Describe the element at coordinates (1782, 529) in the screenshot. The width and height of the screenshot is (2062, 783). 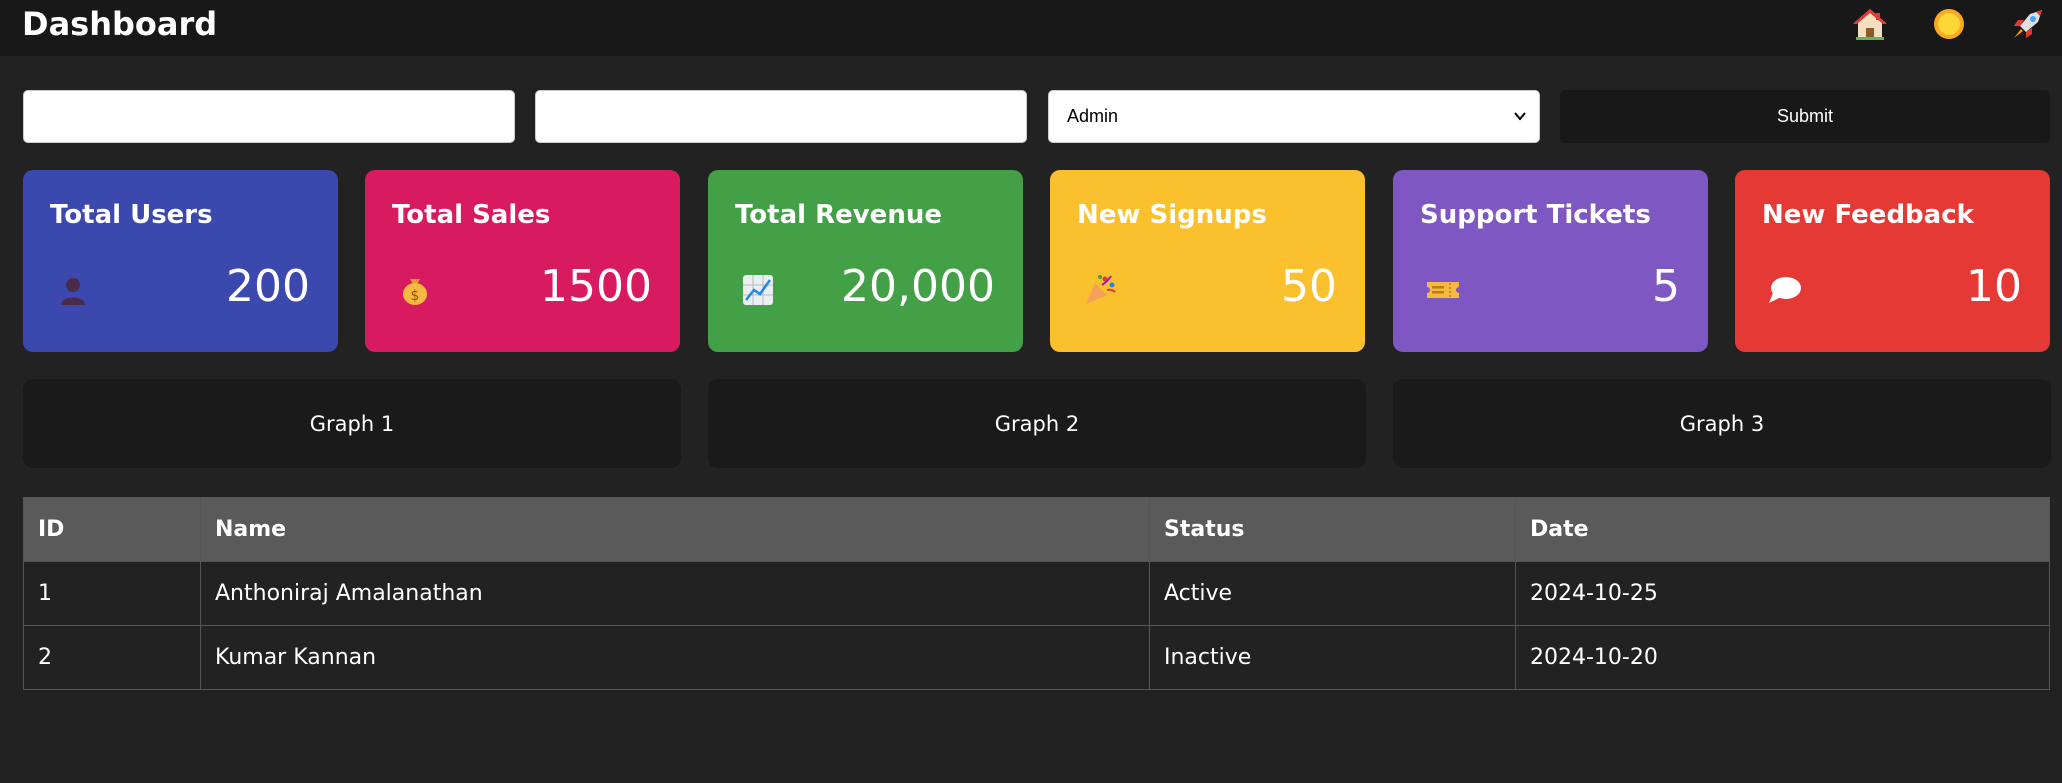
I see `column-header-date: Date` at that location.